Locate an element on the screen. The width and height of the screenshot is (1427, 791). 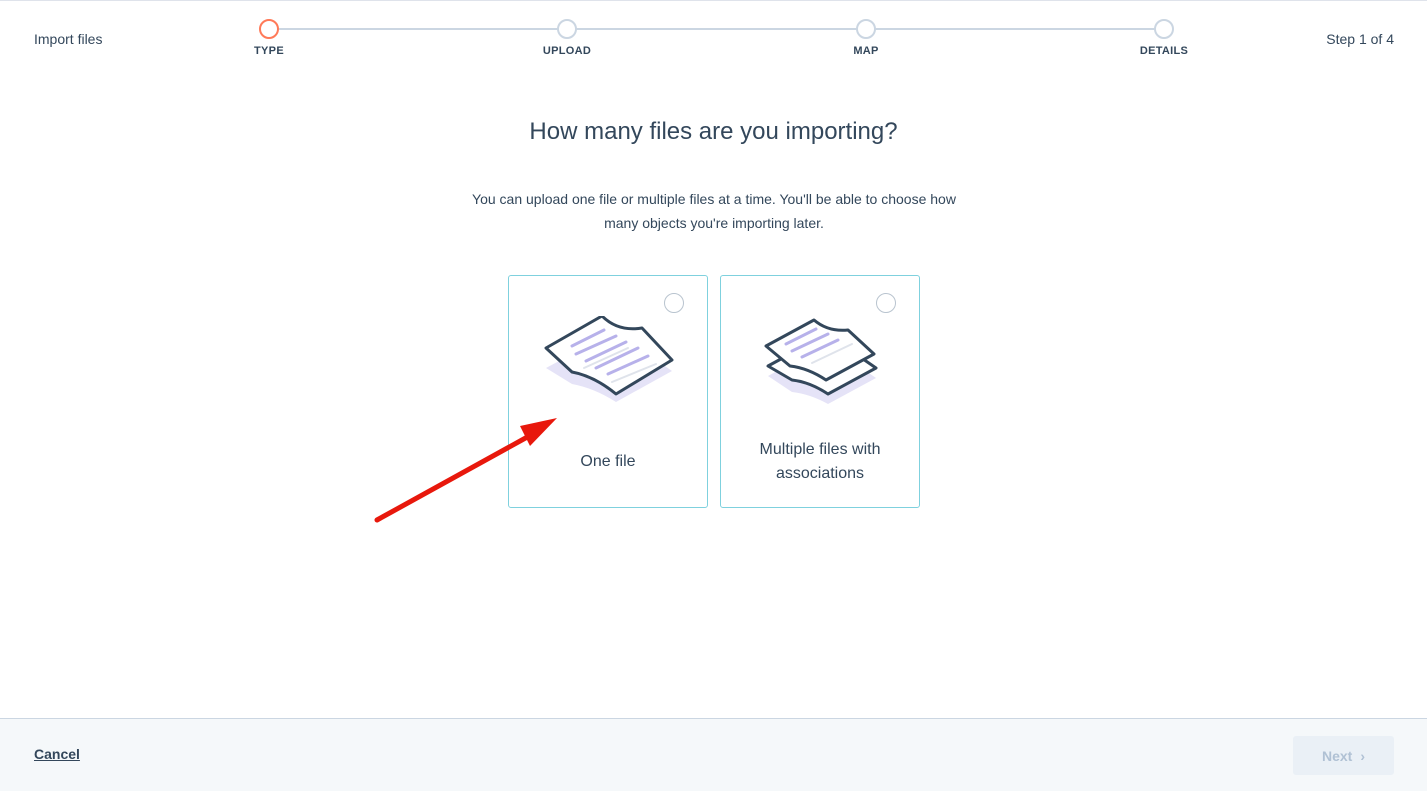
radio-multiple-files is located at coordinates (886, 303).